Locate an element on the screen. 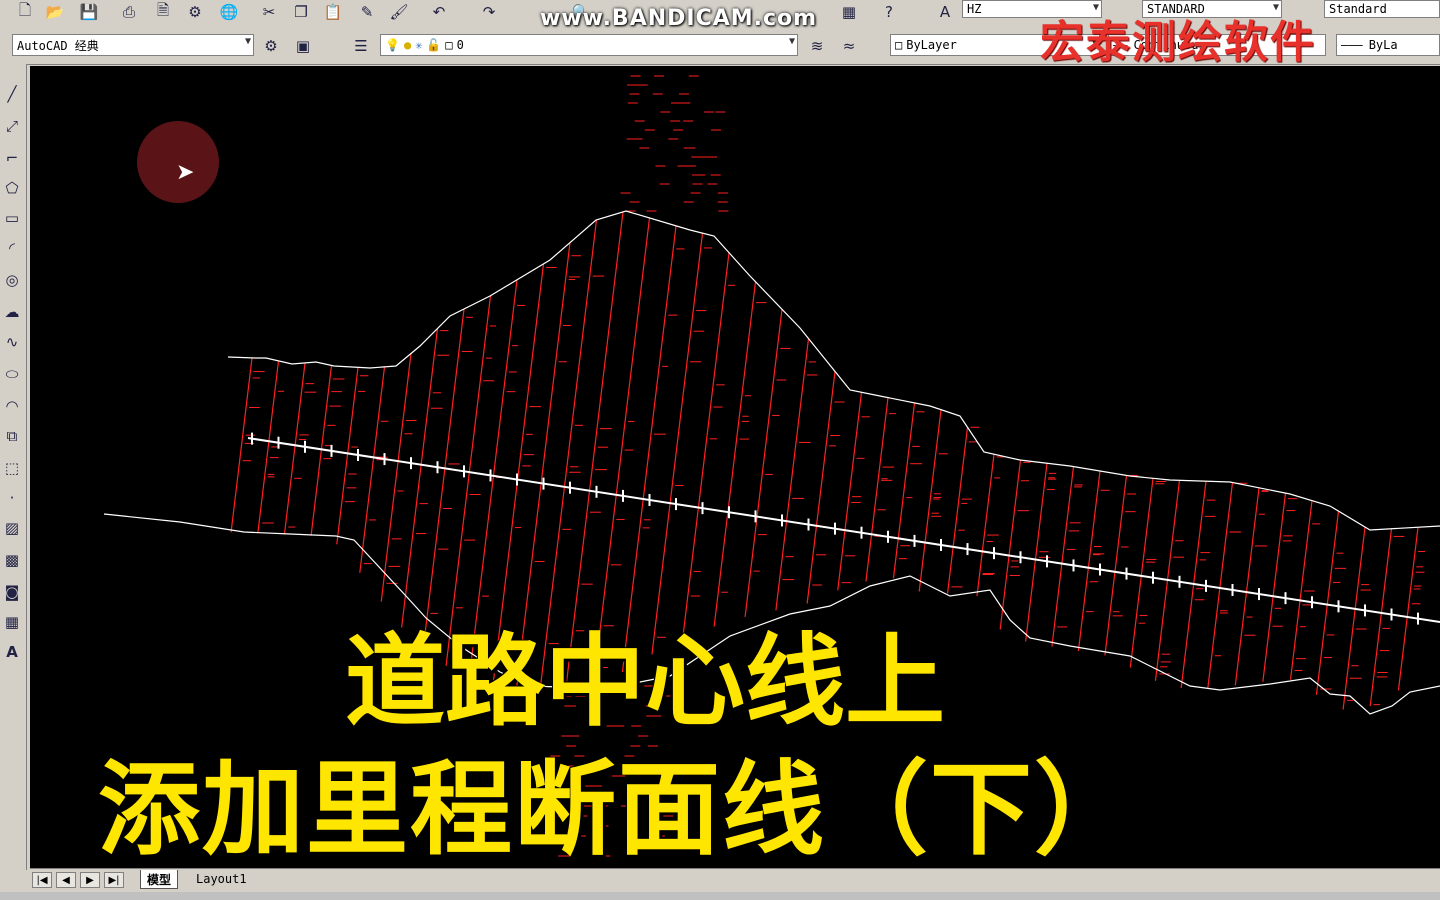 Image resolution: width=1440 pixels, height=900 pixels. xline-icon: ⤢ is located at coordinates (12, 126).